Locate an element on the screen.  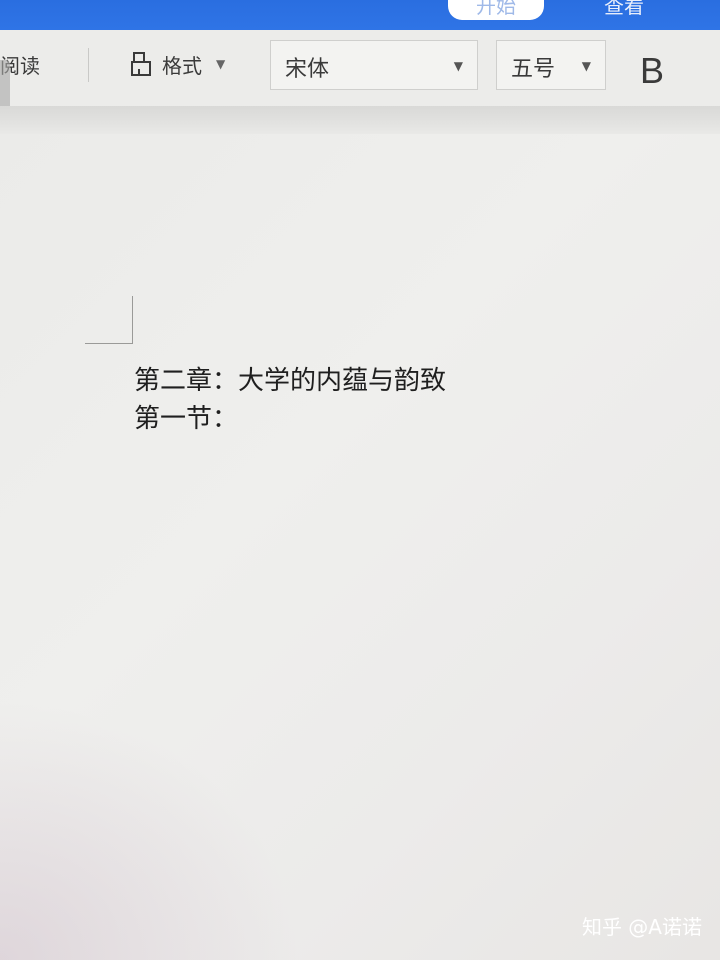
font-family-value: 宋体 is located at coordinates (307, 69).